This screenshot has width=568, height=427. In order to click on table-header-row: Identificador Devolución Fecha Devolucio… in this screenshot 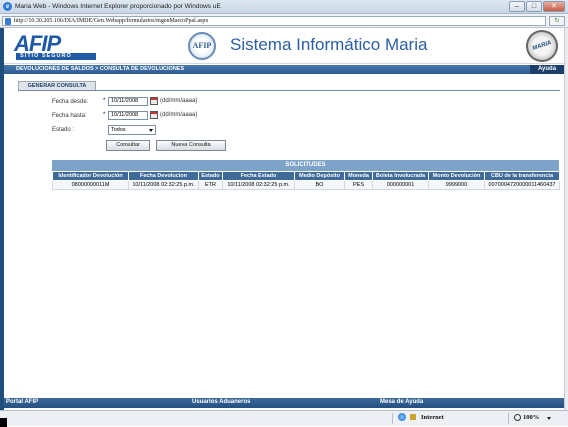, I will do `click(306, 176)`.